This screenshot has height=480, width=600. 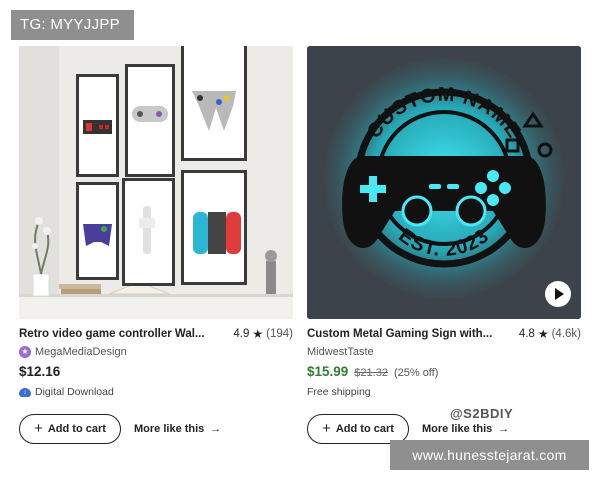 I want to click on original-price: $21.32, so click(x=371, y=373).